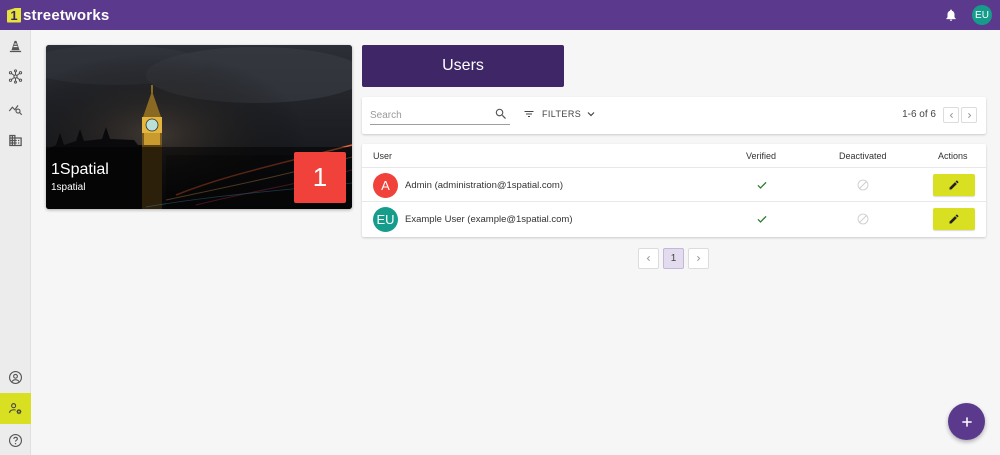  What do you see at coordinates (674, 156) in the screenshot?
I see `table-header: User Verified Deactivated Actions` at bounding box center [674, 156].